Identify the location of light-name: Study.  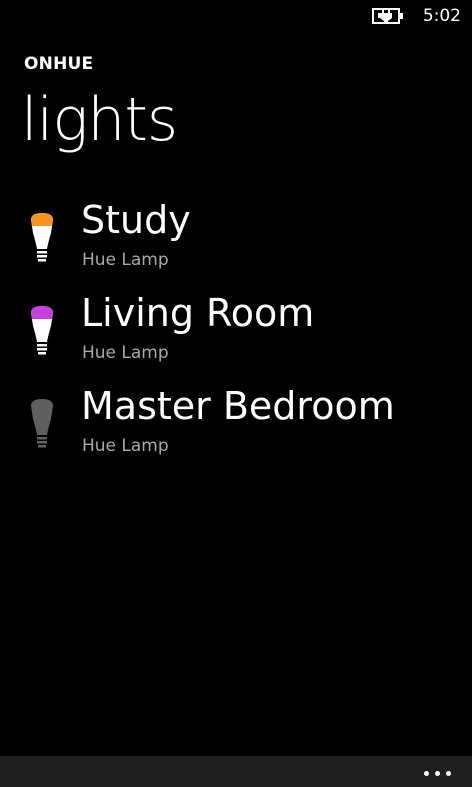
(136, 220).